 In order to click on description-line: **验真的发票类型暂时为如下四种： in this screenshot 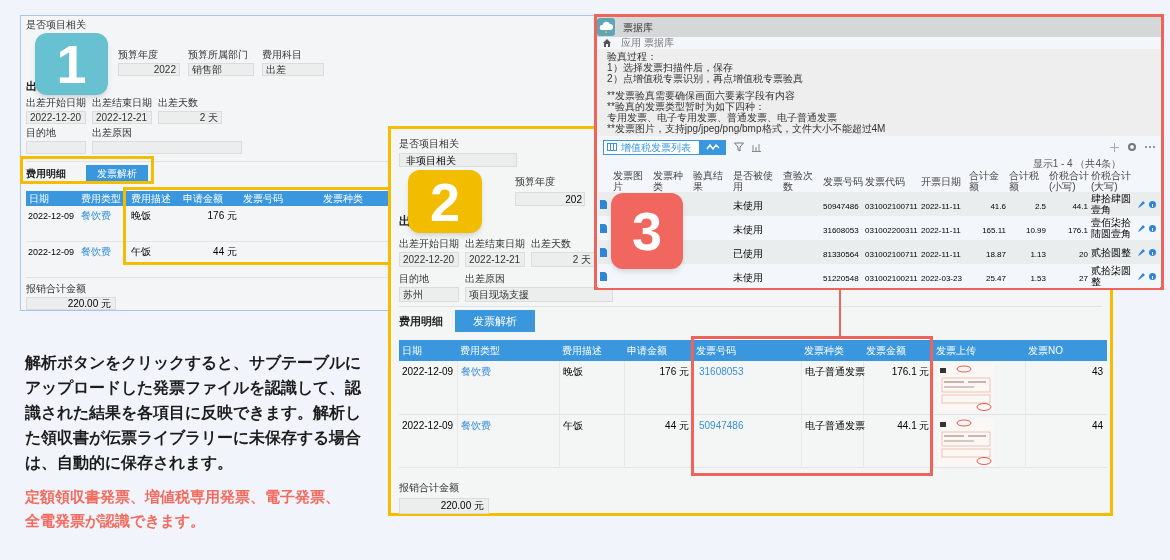, I will do `click(686, 106)`.